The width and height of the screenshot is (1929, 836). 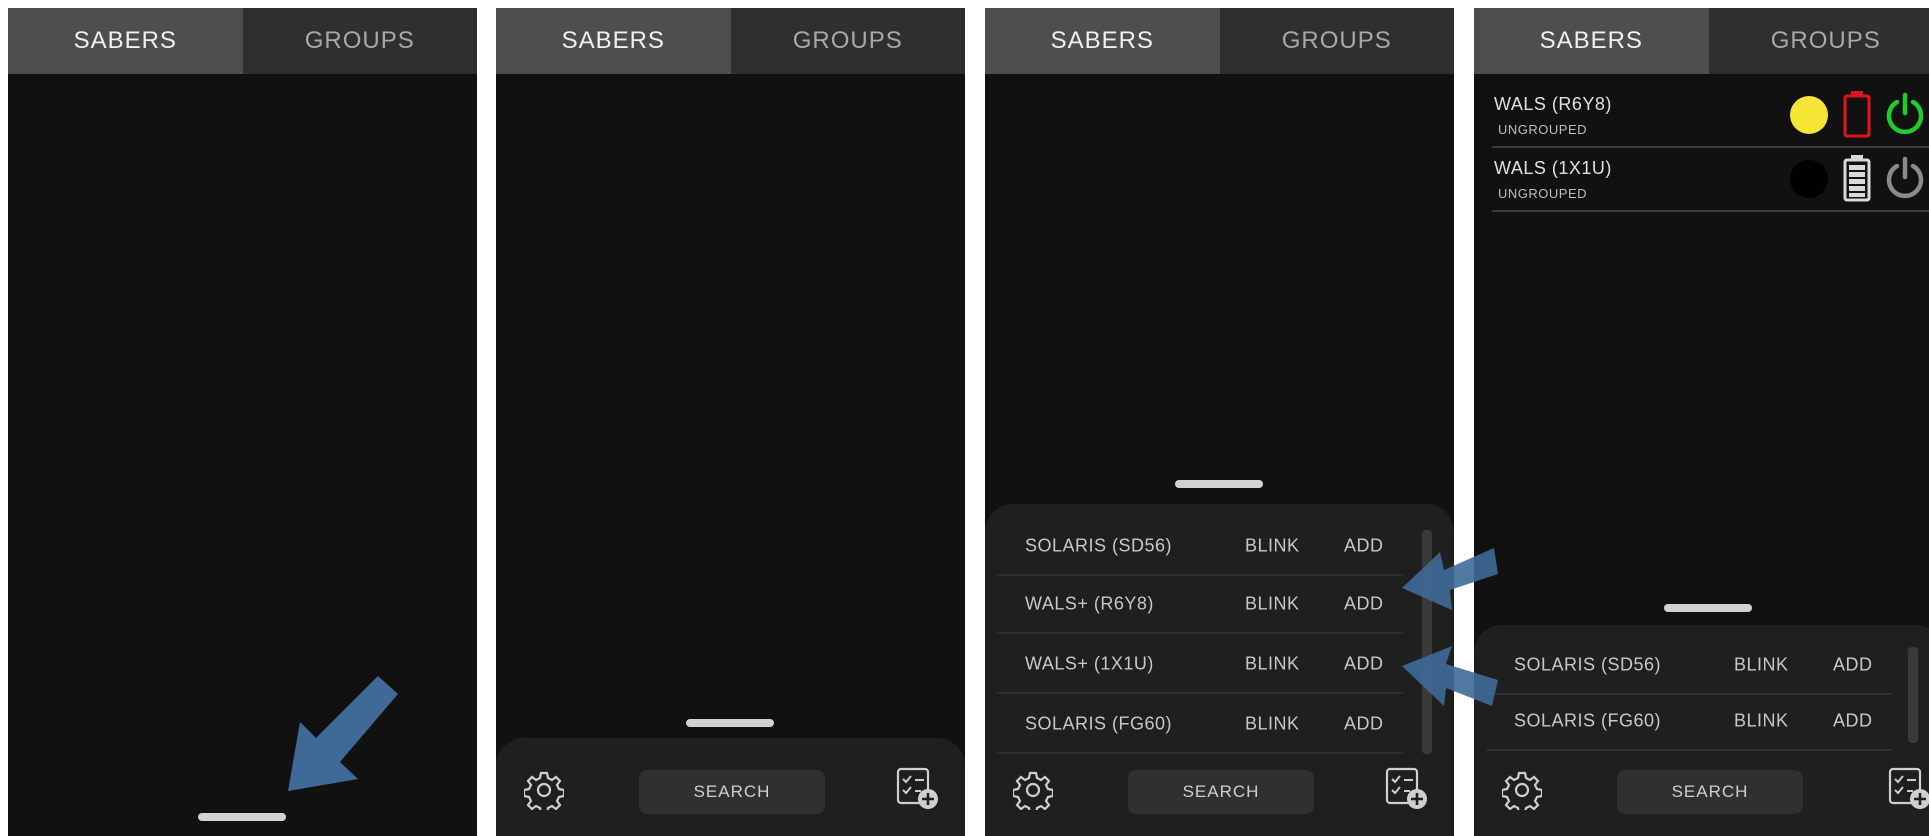 I want to click on device-name: WALS+ (R6Y8), so click(x=1089, y=603).